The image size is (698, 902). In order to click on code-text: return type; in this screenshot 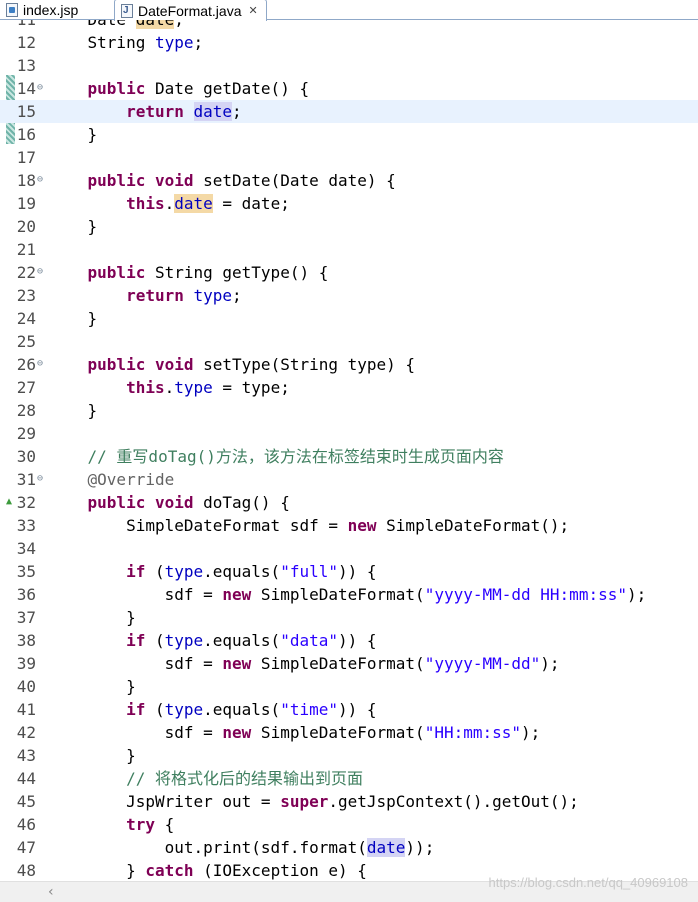, I will do `click(184, 295)`.